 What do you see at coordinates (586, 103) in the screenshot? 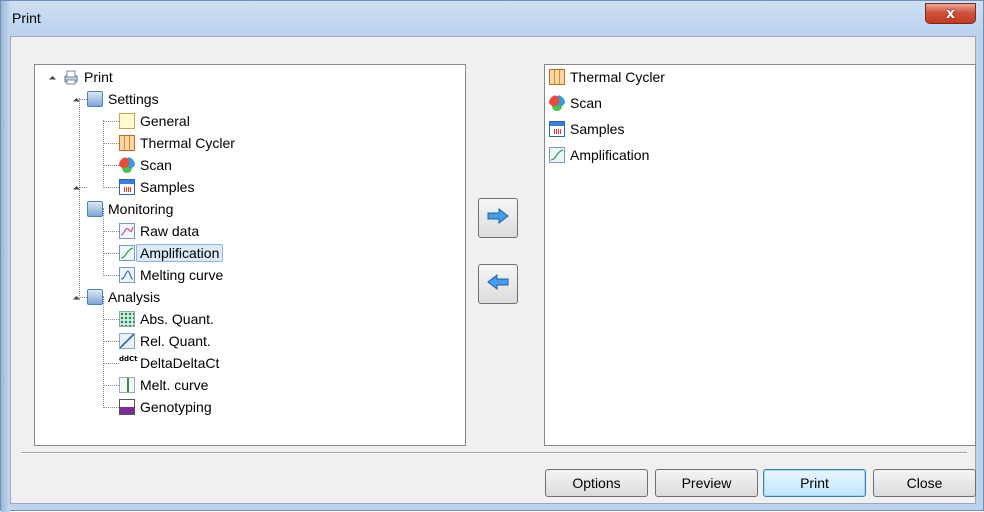
I see `list-item-label: Scan` at bounding box center [586, 103].